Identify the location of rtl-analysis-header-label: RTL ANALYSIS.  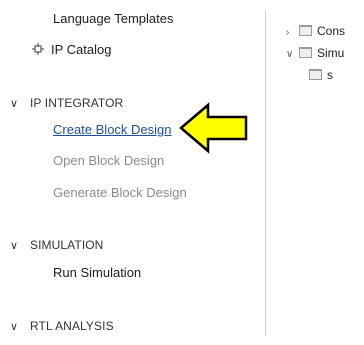
(72, 326).